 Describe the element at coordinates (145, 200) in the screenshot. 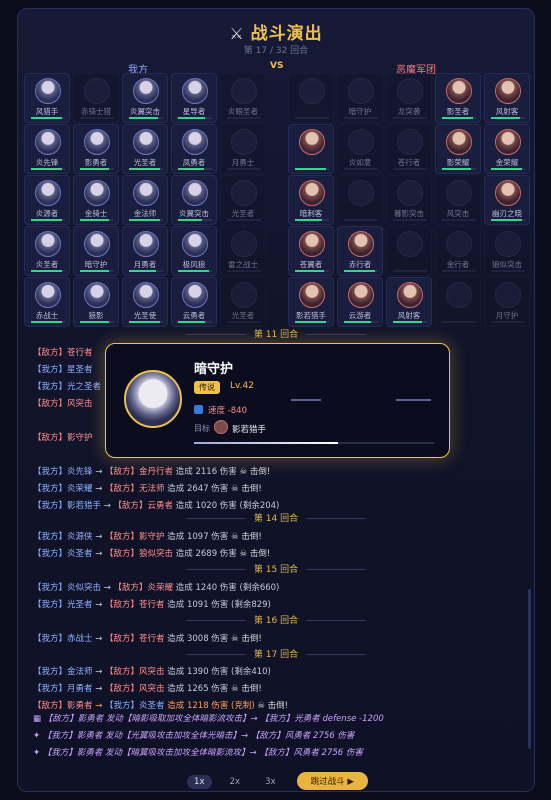

I see `ally-unit-card: 金法师` at that location.